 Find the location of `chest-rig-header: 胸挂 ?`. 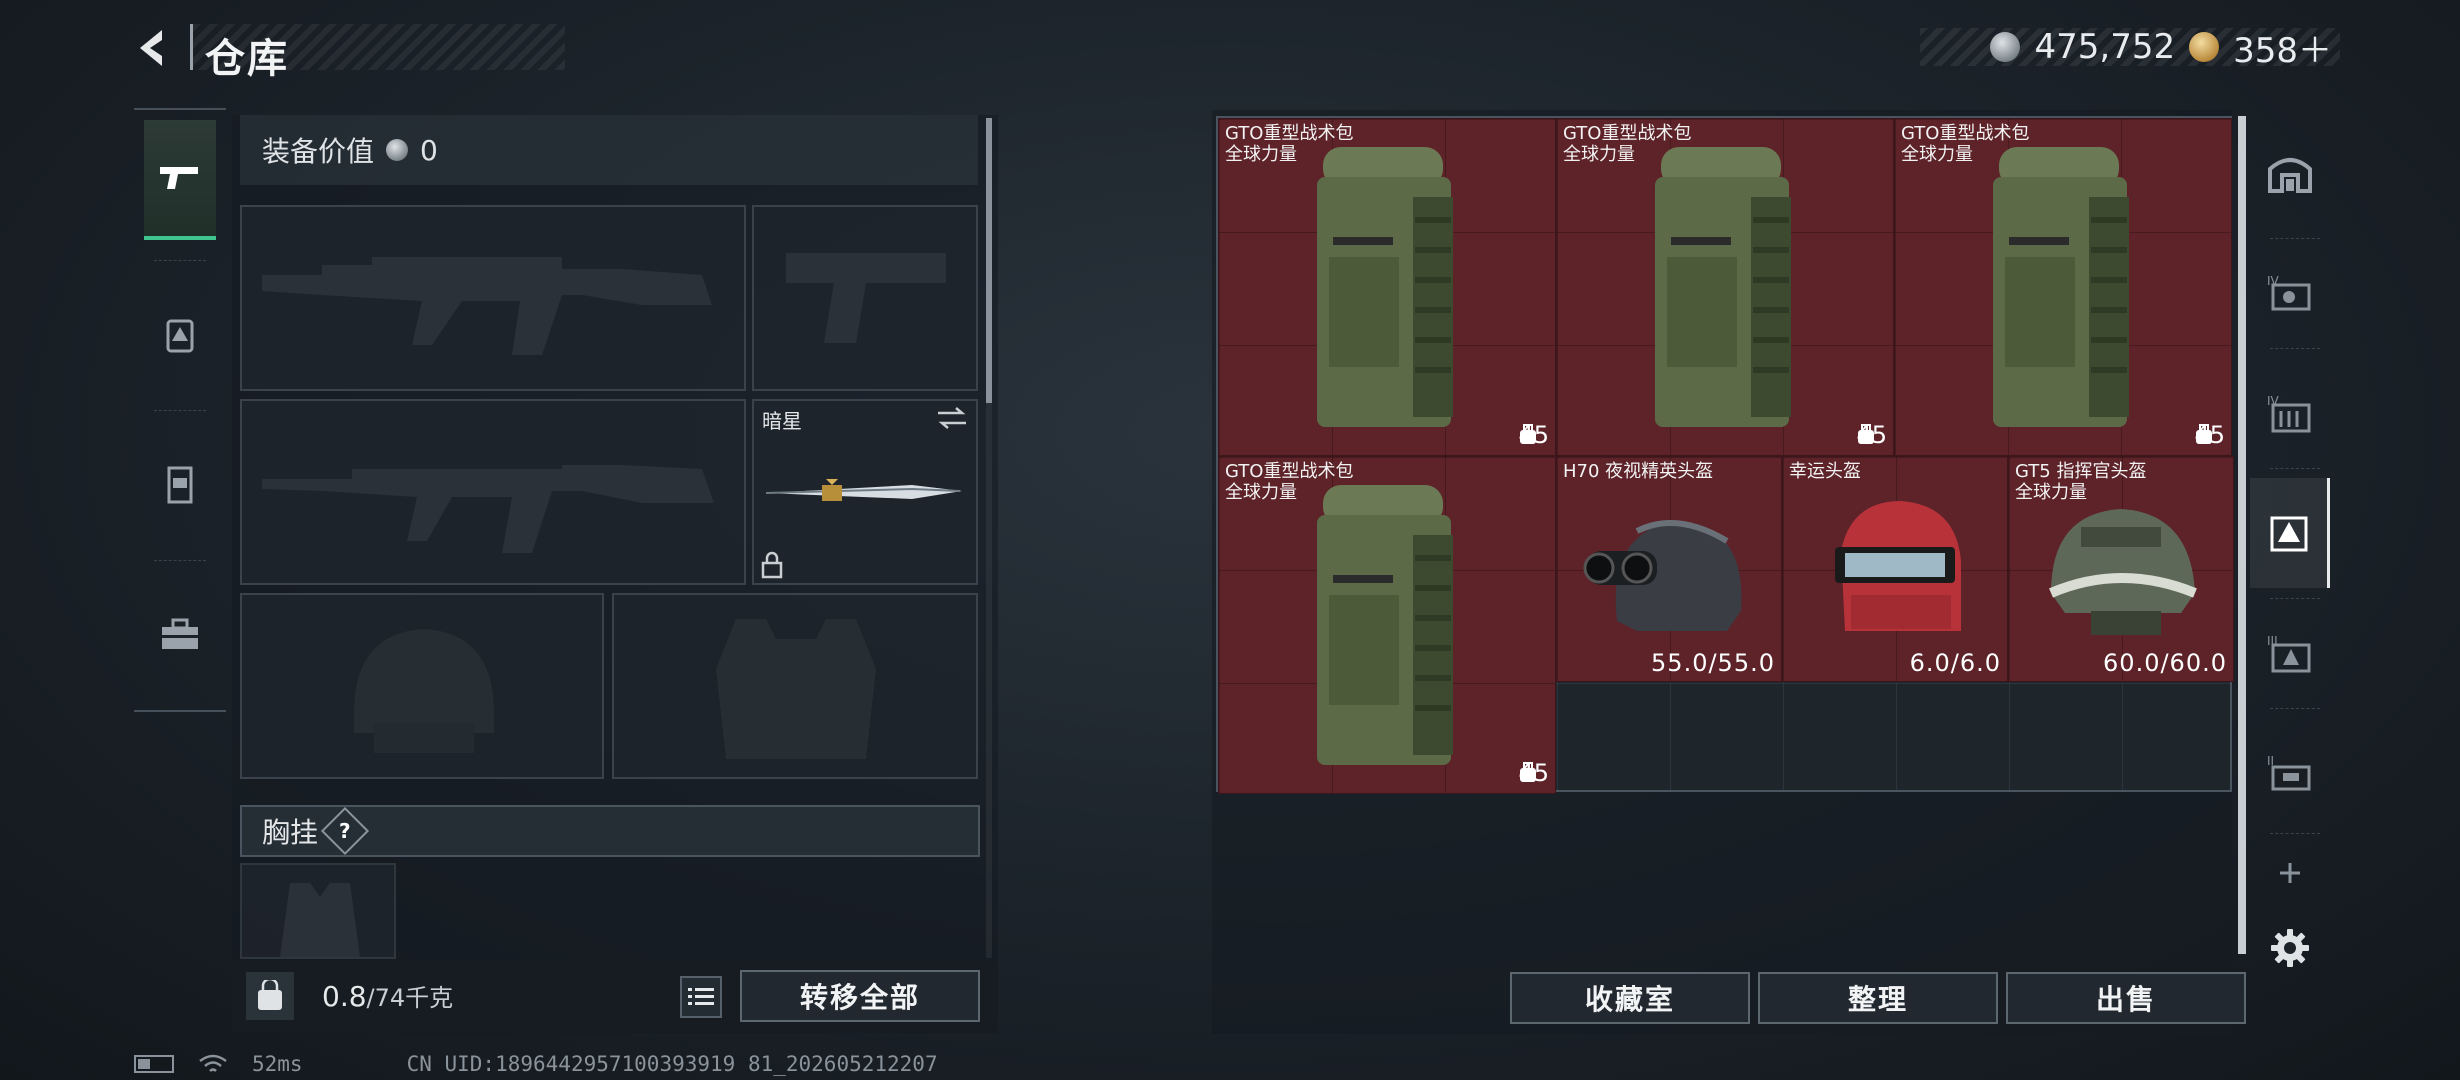

chest-rig-header: 胸挂 ? is located at coordinates (610, 831).